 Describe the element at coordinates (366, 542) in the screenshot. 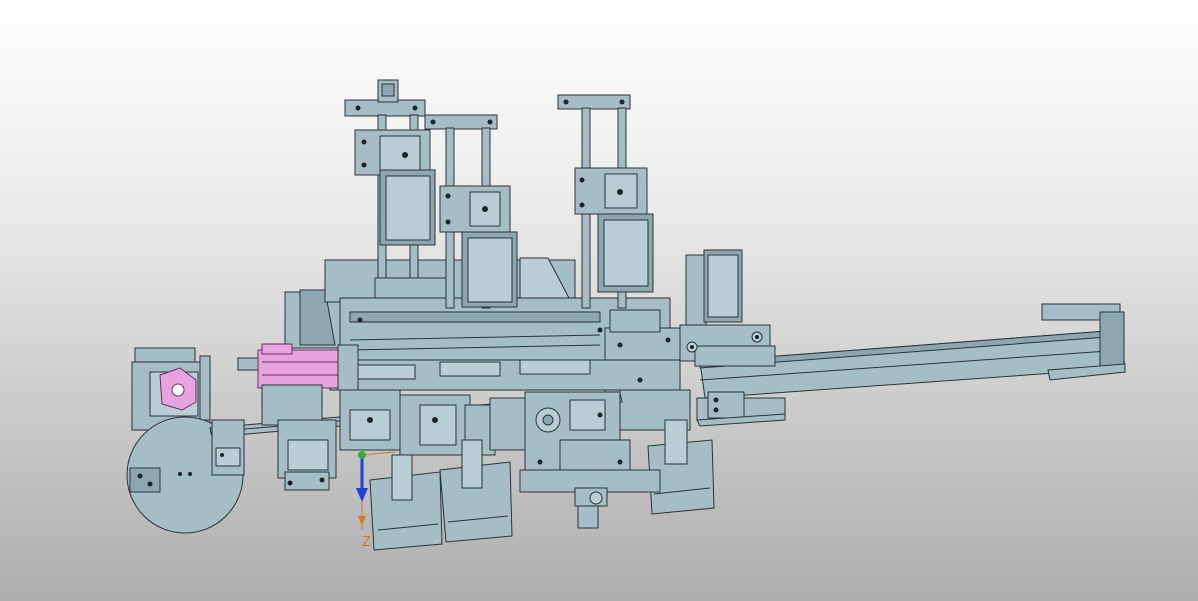

I see `z-axis-label: Z` at that location.